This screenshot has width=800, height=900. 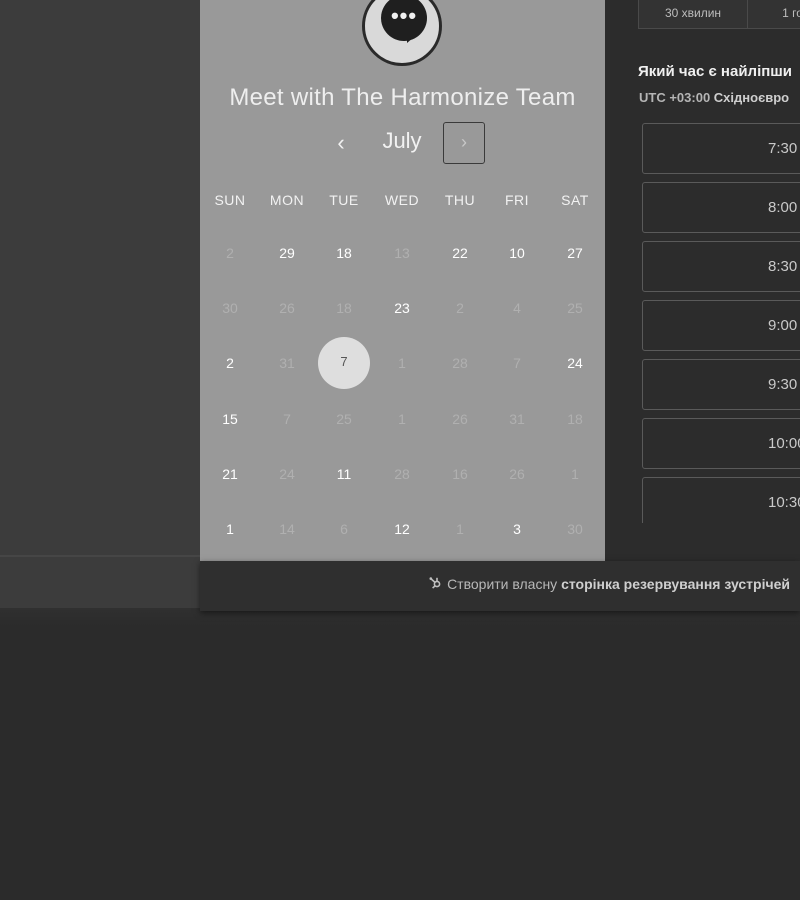 I want to click on calendar-day: 16, so click(x=460, y=474).